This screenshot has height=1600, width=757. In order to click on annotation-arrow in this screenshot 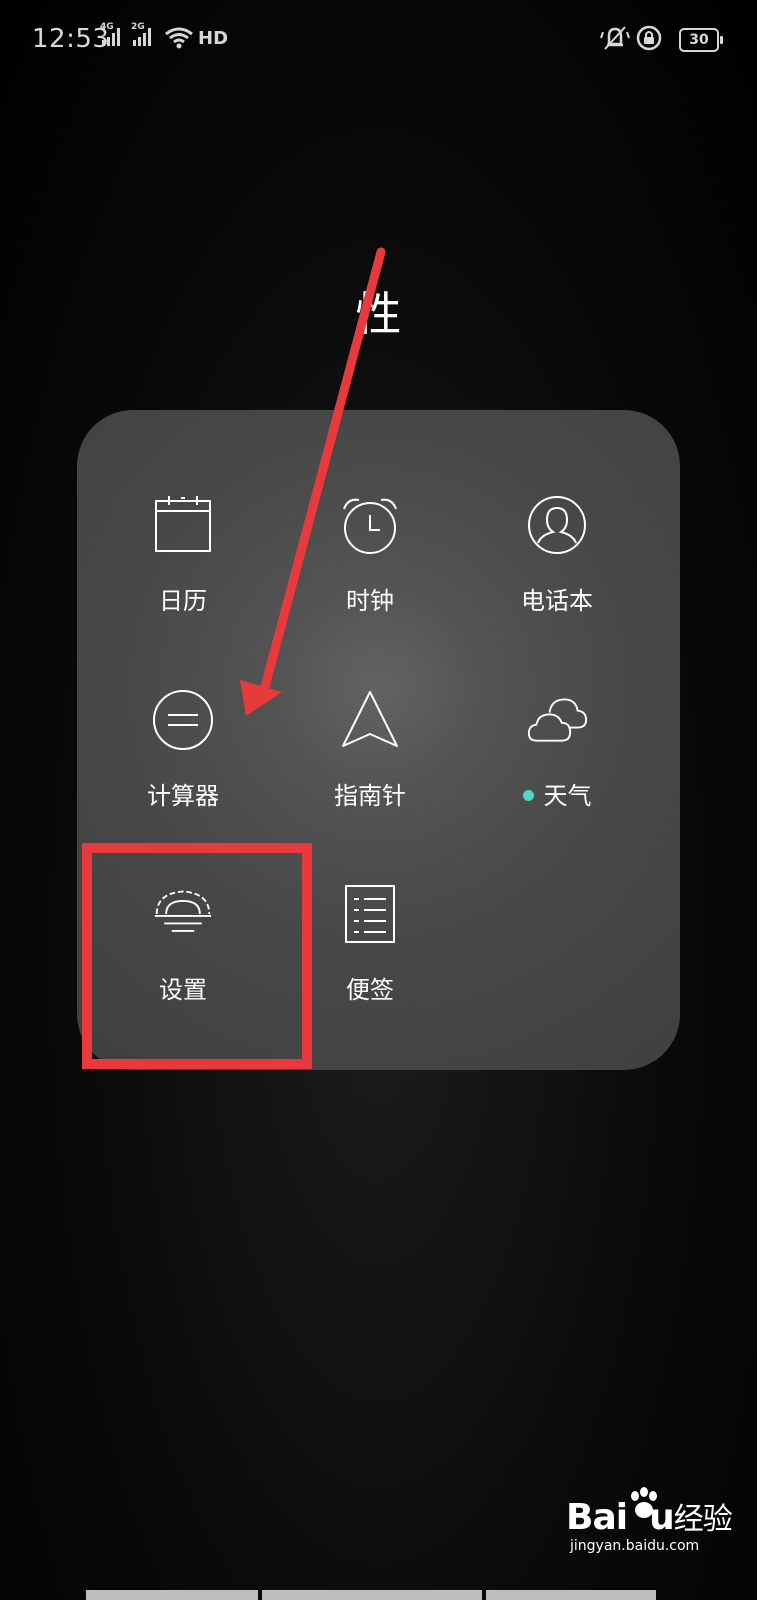, I will do `click(313, 481)`.